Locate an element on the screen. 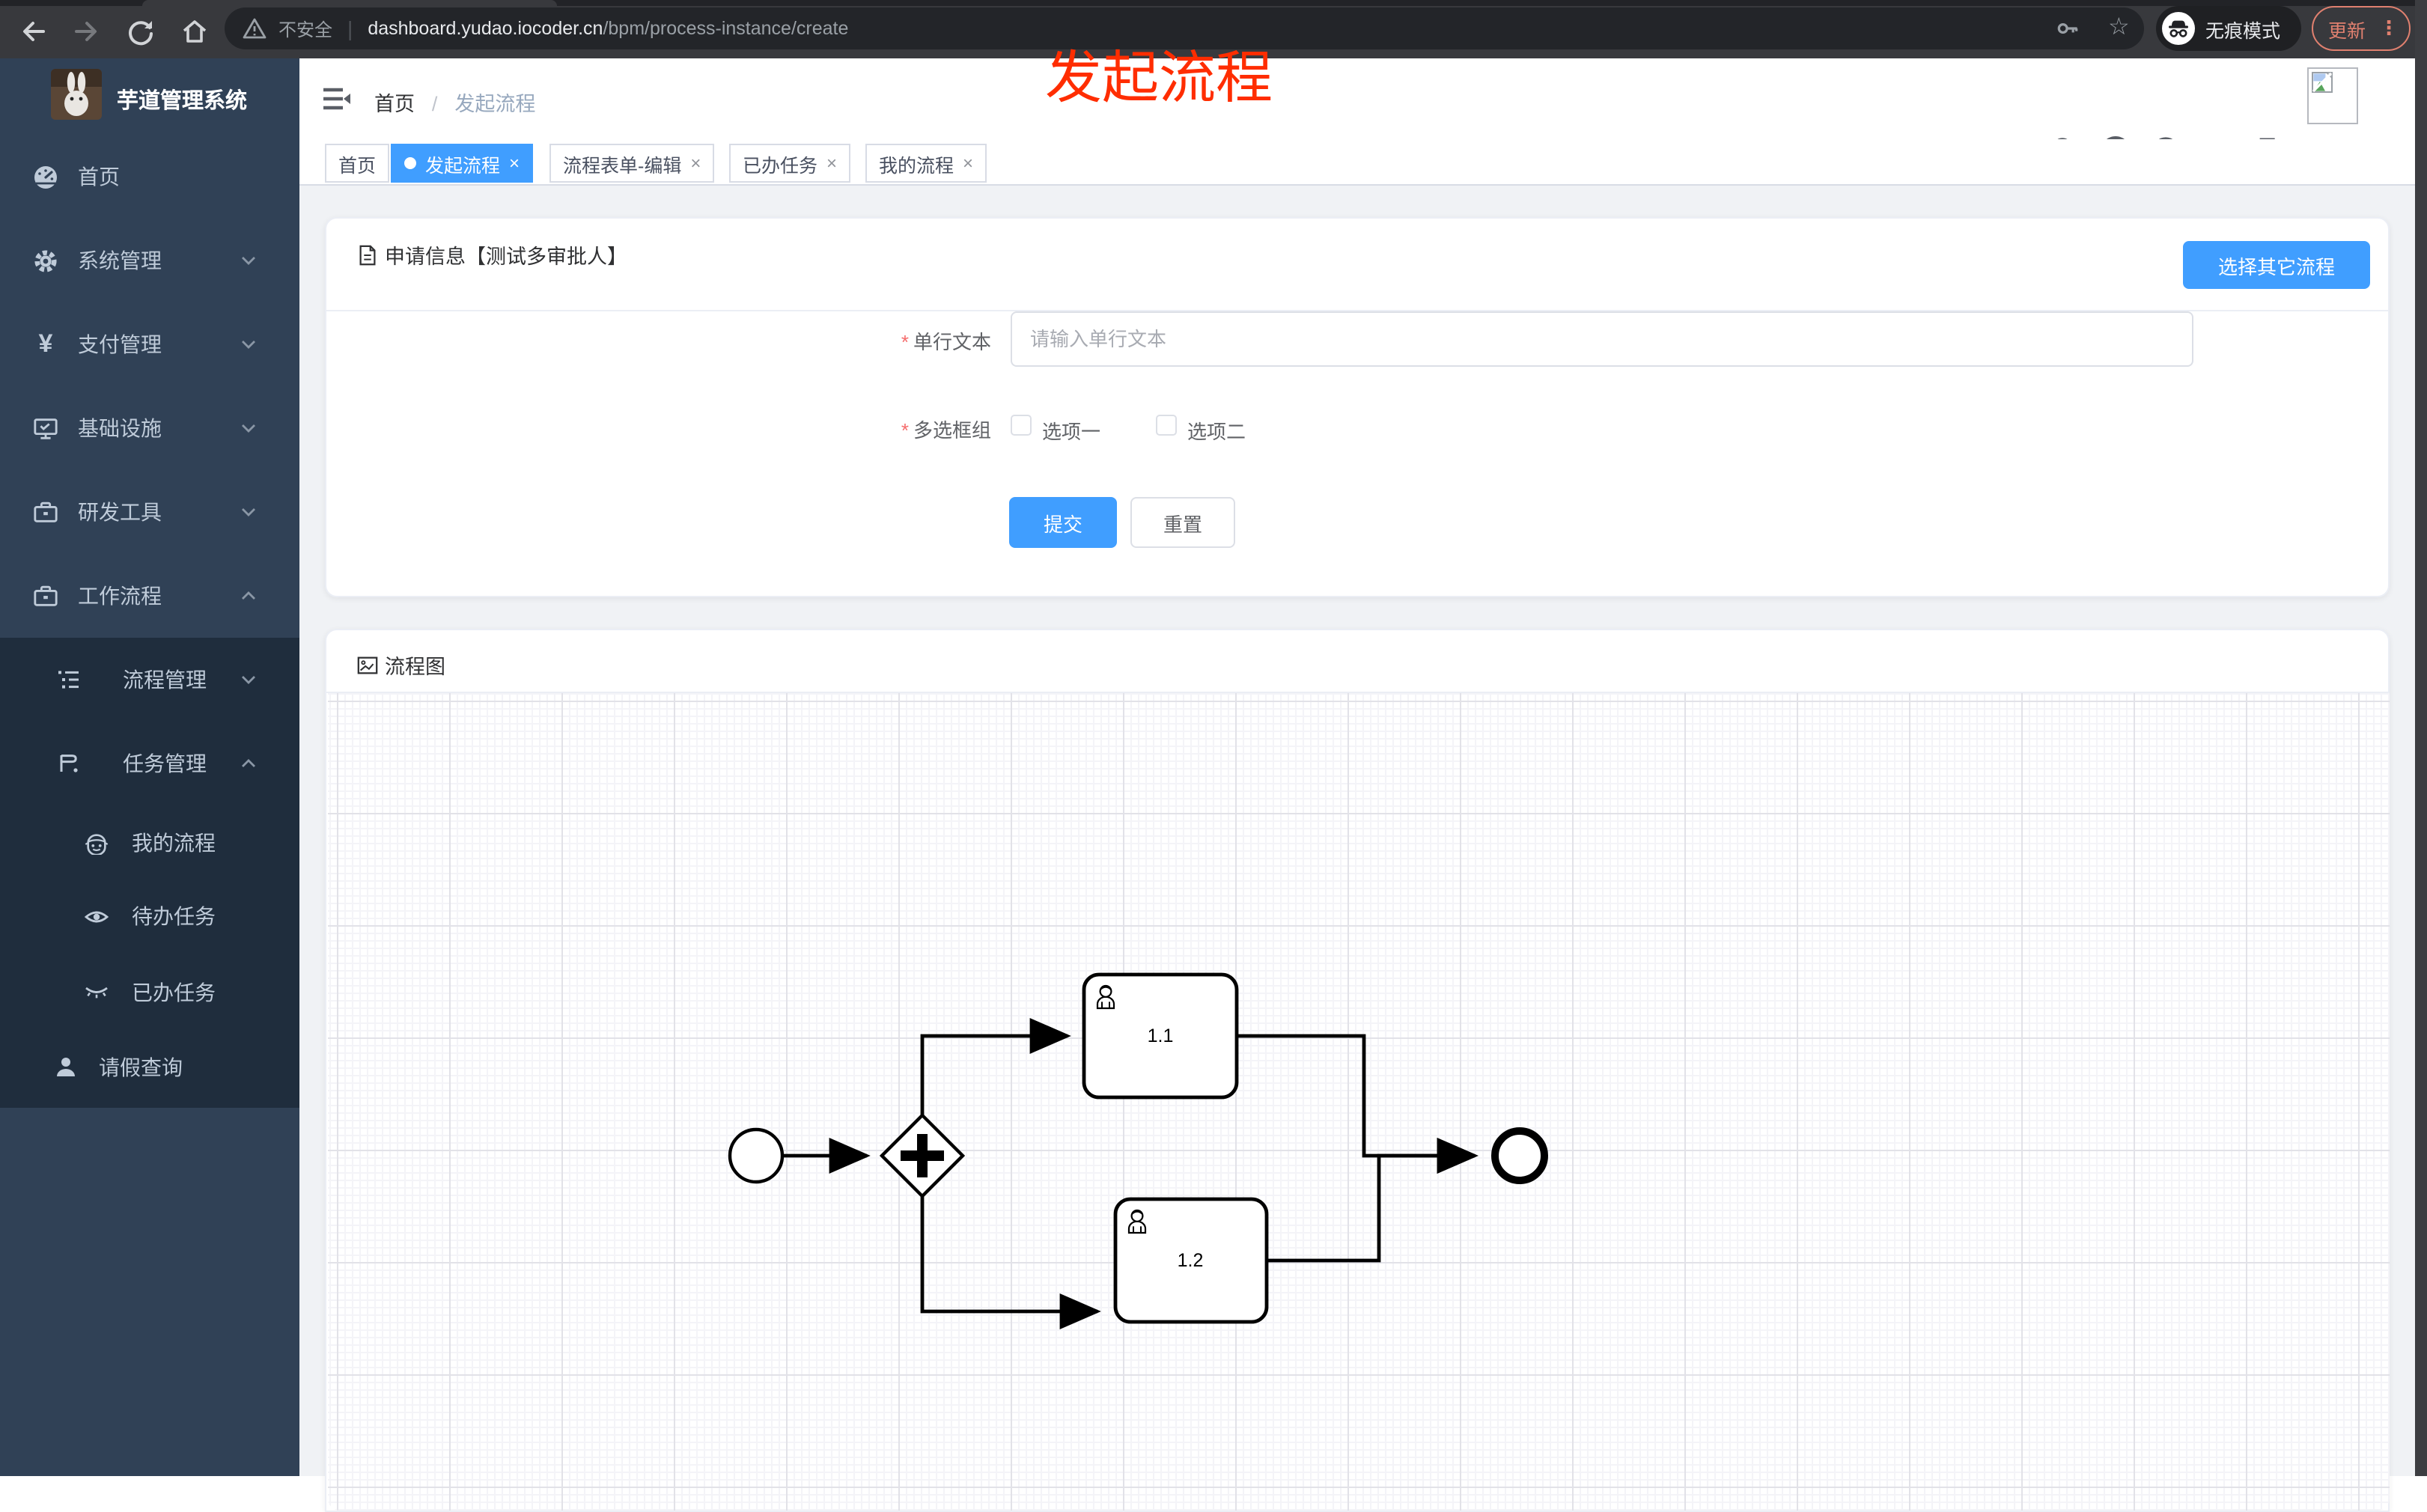 The image size is (2427, 1512). flow-edge-task1-end is located at coordinates (1358, 1104).